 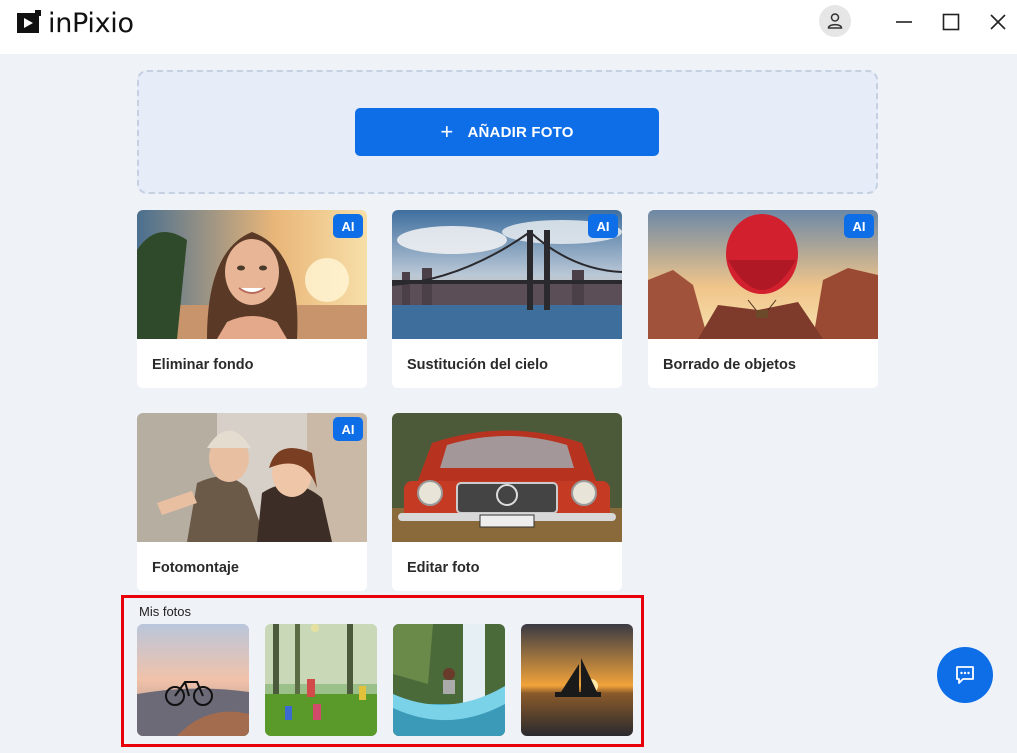 I want to click on recent-photo-waterfall-hammock, so click(x=449, y=680).